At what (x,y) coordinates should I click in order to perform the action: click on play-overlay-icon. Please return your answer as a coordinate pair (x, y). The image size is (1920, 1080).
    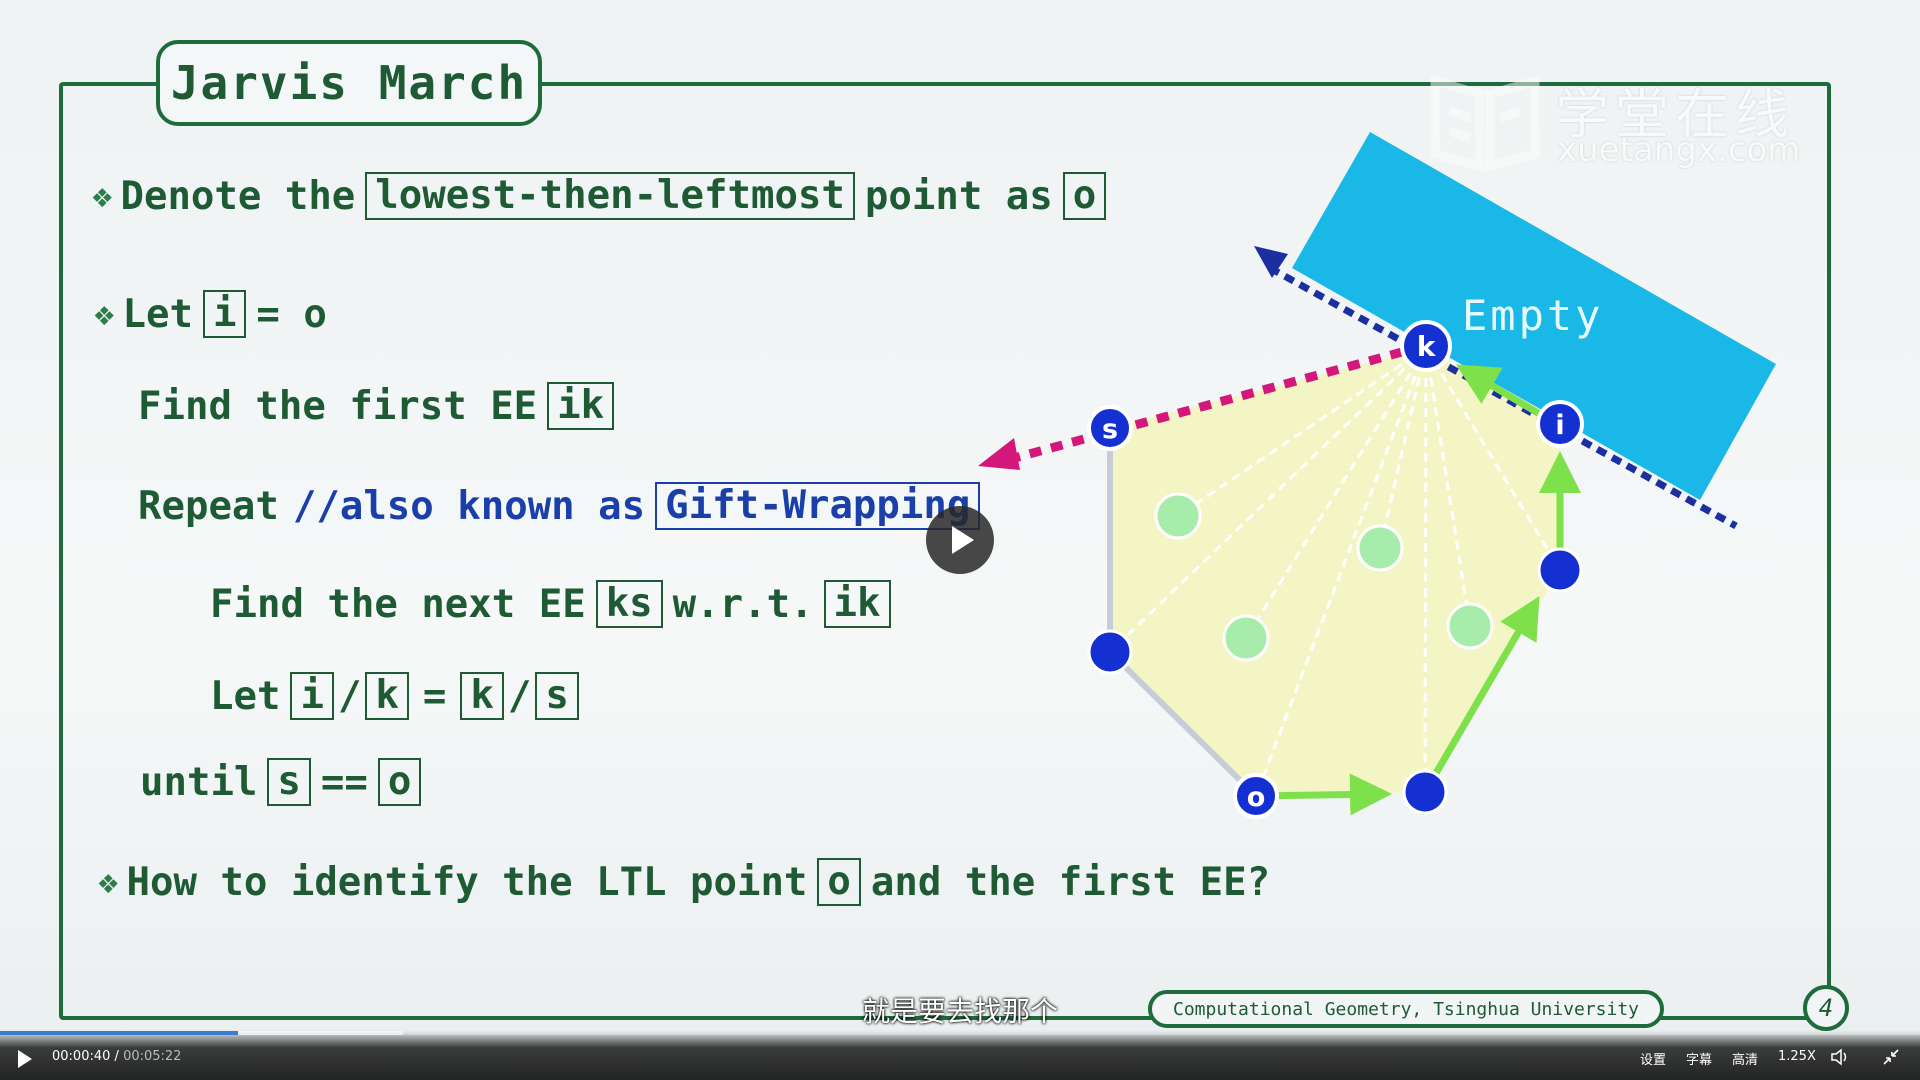
    Looking at the image, I should click on (960, 540).